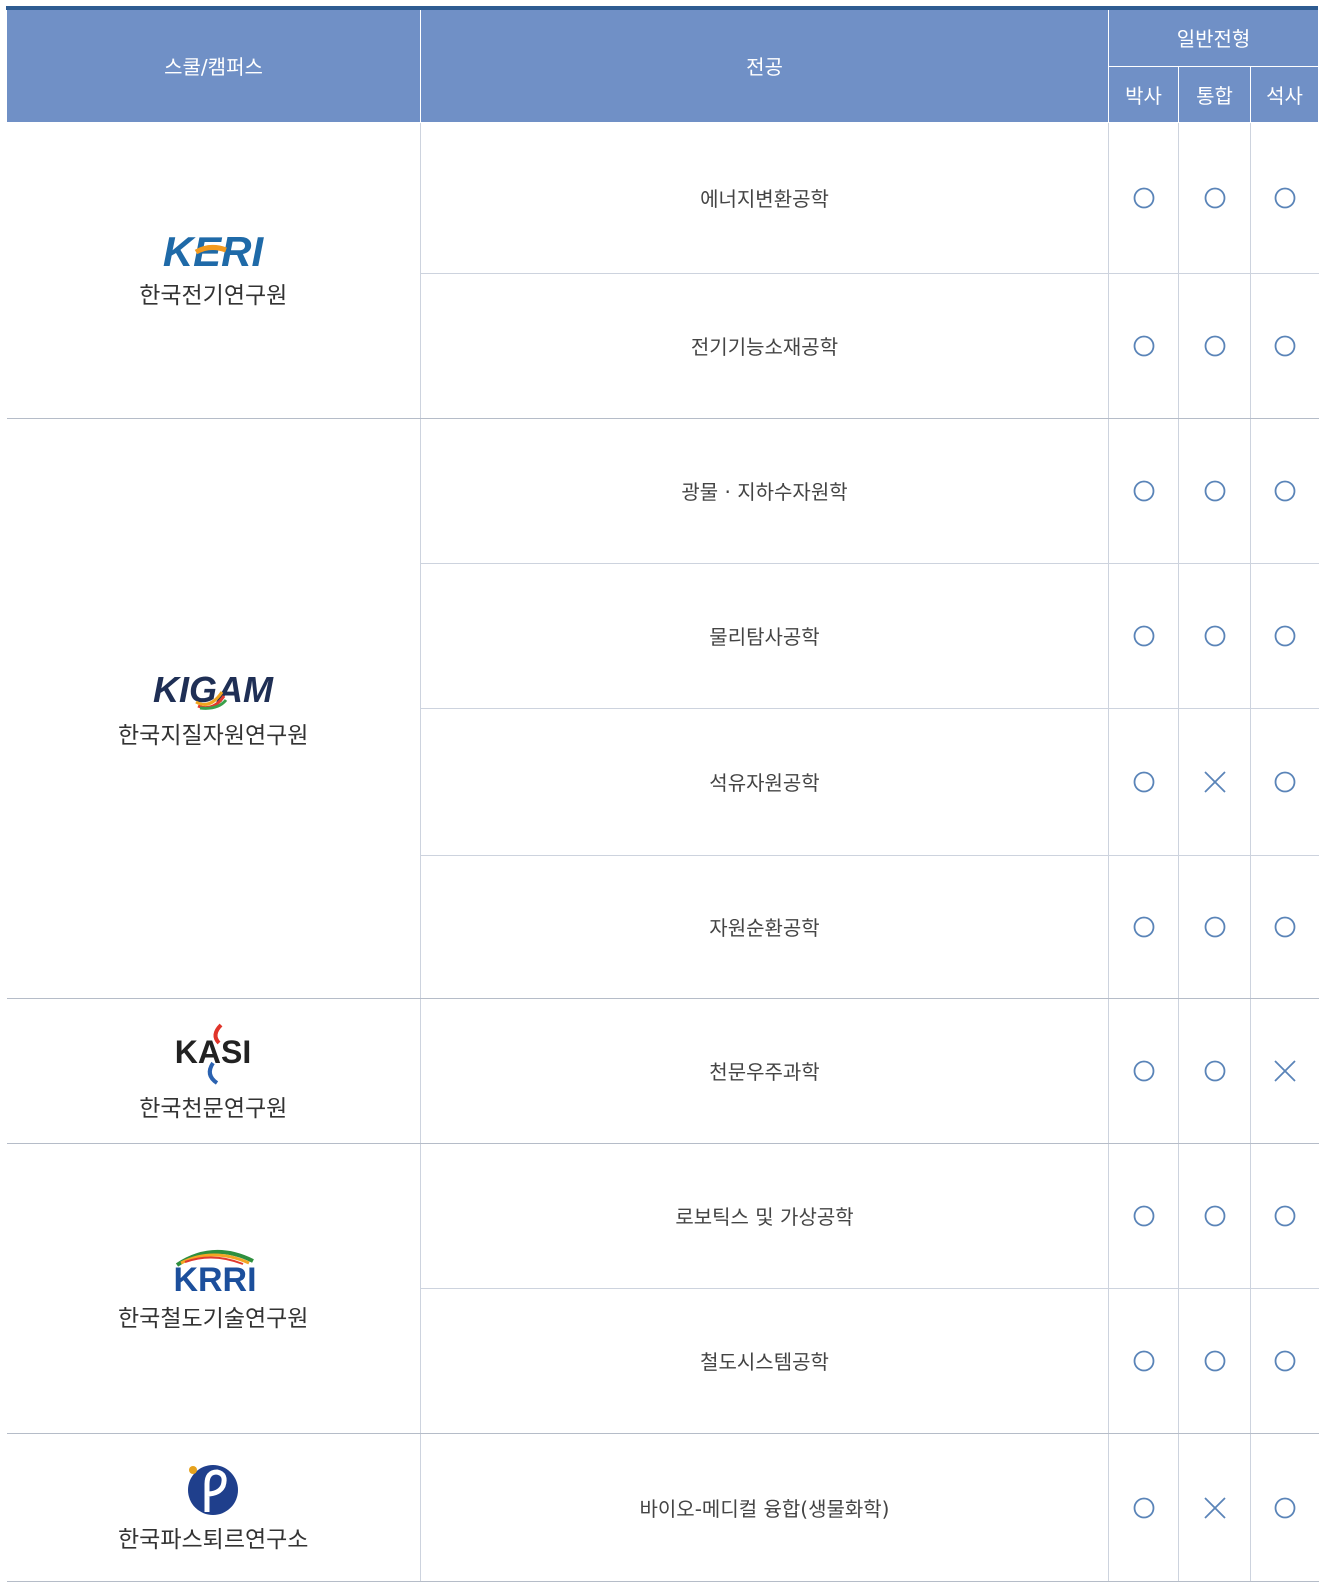 This screenshot has width=1335, height=1583. What do you see at coordinates (764, 635) in the screenshot?
I see `major-name: 물리탐사공학` at bounding box center [764, 635].